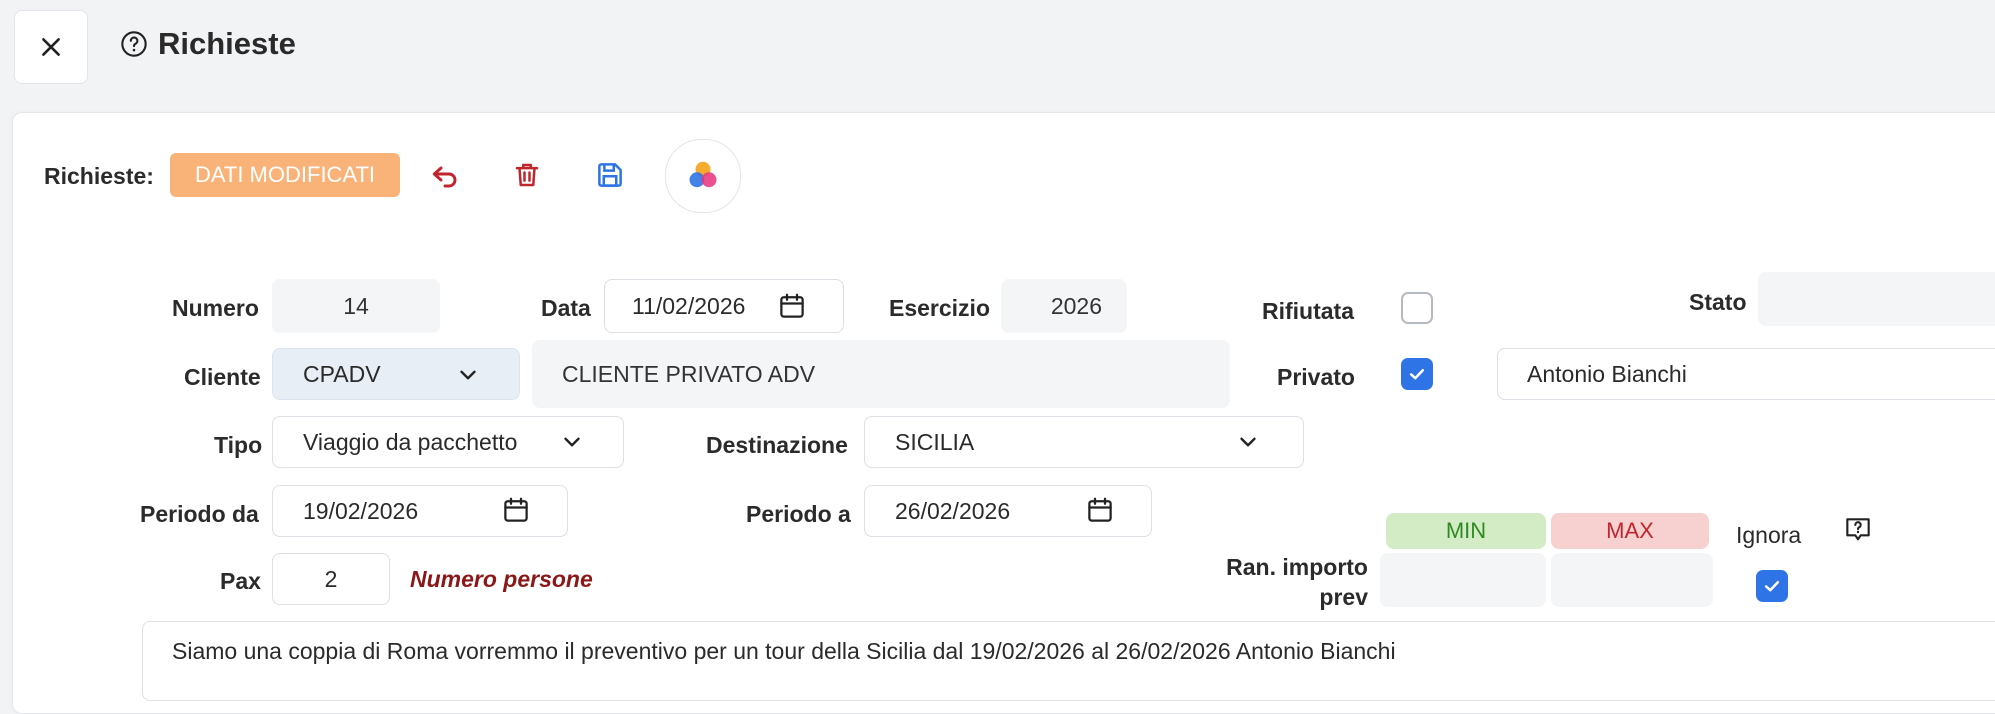  Describe the element at coordinates (1064, 306) in the screenshot. I see `esercizio-field: 2026` at that location.